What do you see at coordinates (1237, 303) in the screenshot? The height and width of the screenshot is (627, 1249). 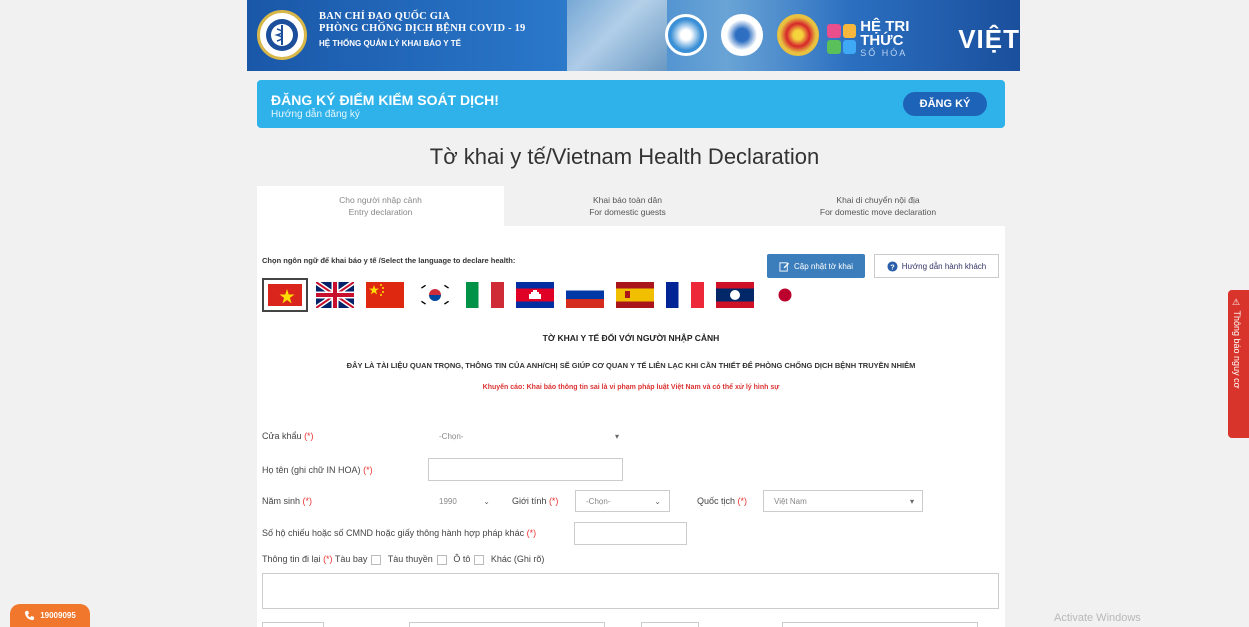 I see `bell-icon: ⚠` at bounding box center [1237, 303].